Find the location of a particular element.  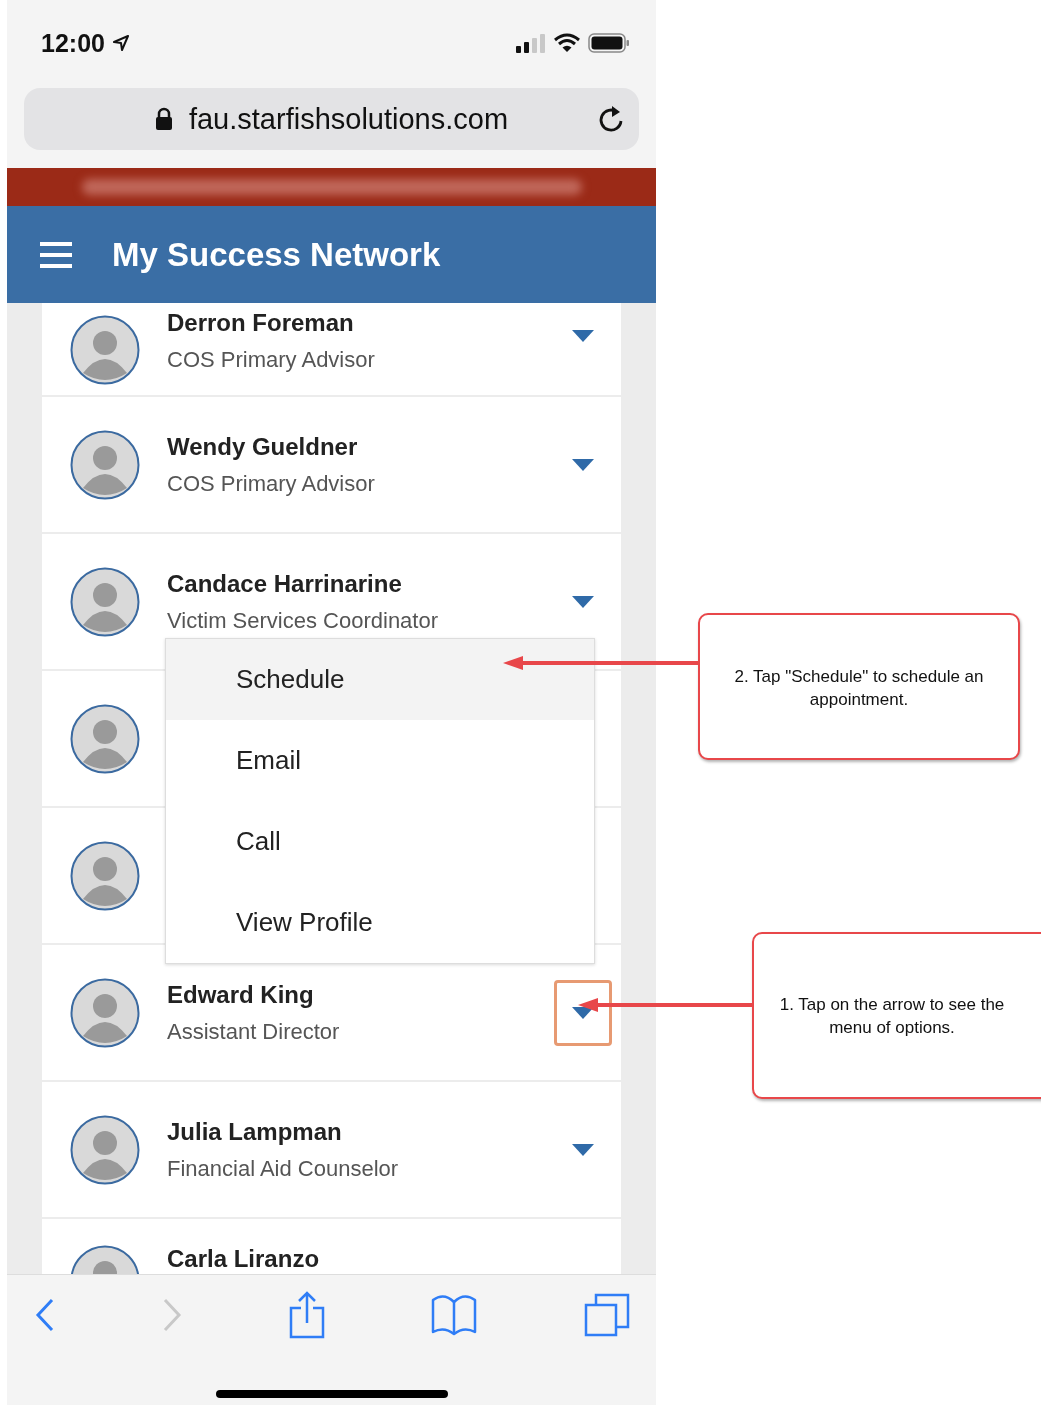

advisor-name: Candace Harrinarine is located at coordinates (285, 583).